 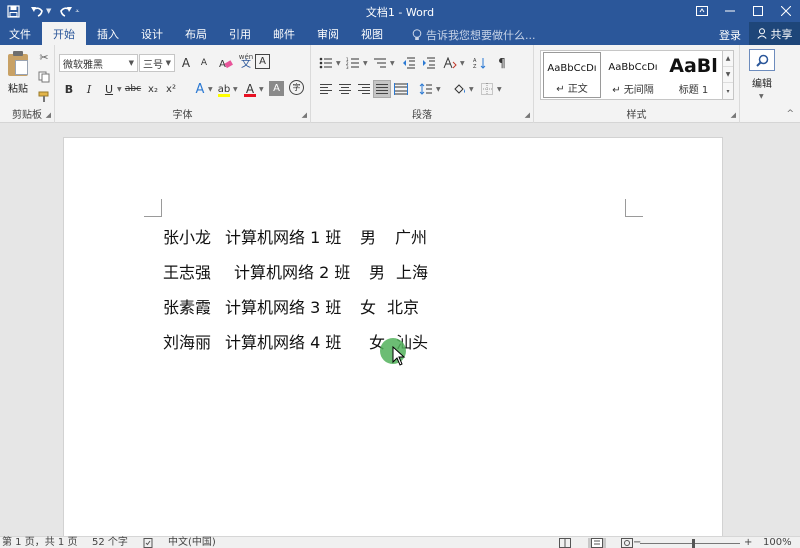 I want to click on paragraph-launcher-icon: ◢, so click(x=527, y=115).